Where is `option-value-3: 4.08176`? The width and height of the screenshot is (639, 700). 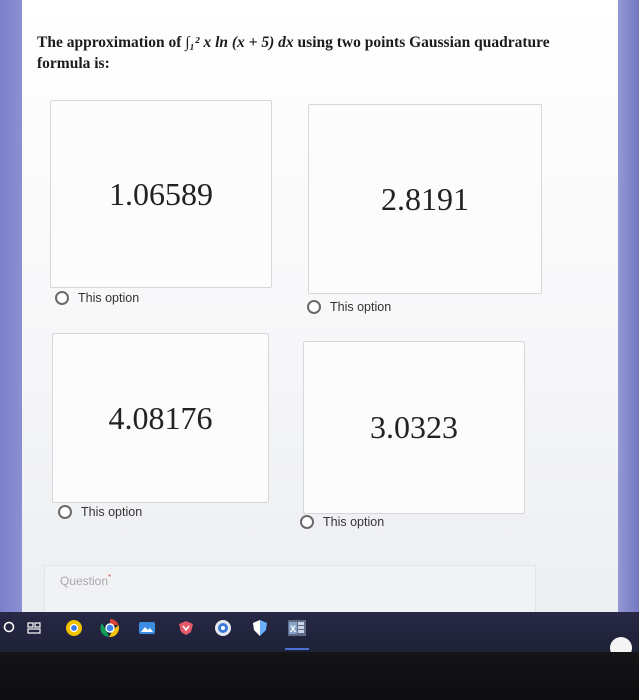 option-value-3: 4.08176 is located at coordinates (160, 417).